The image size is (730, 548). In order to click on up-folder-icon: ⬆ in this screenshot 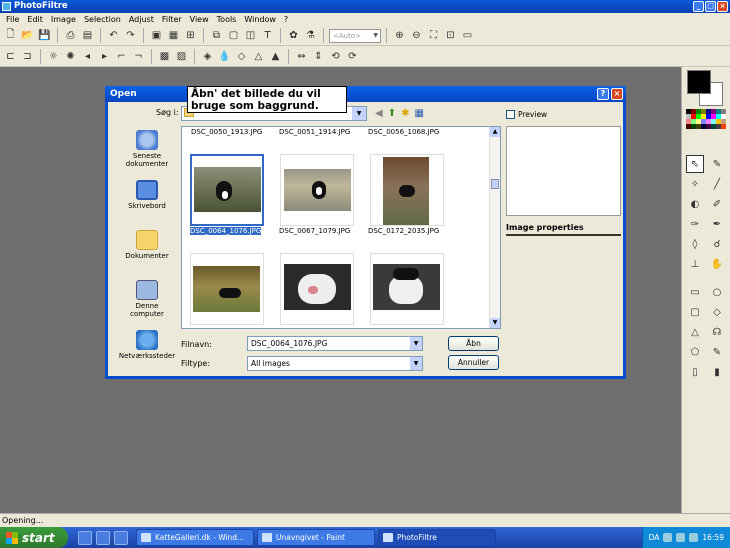, I will do `click(392, 113)`.